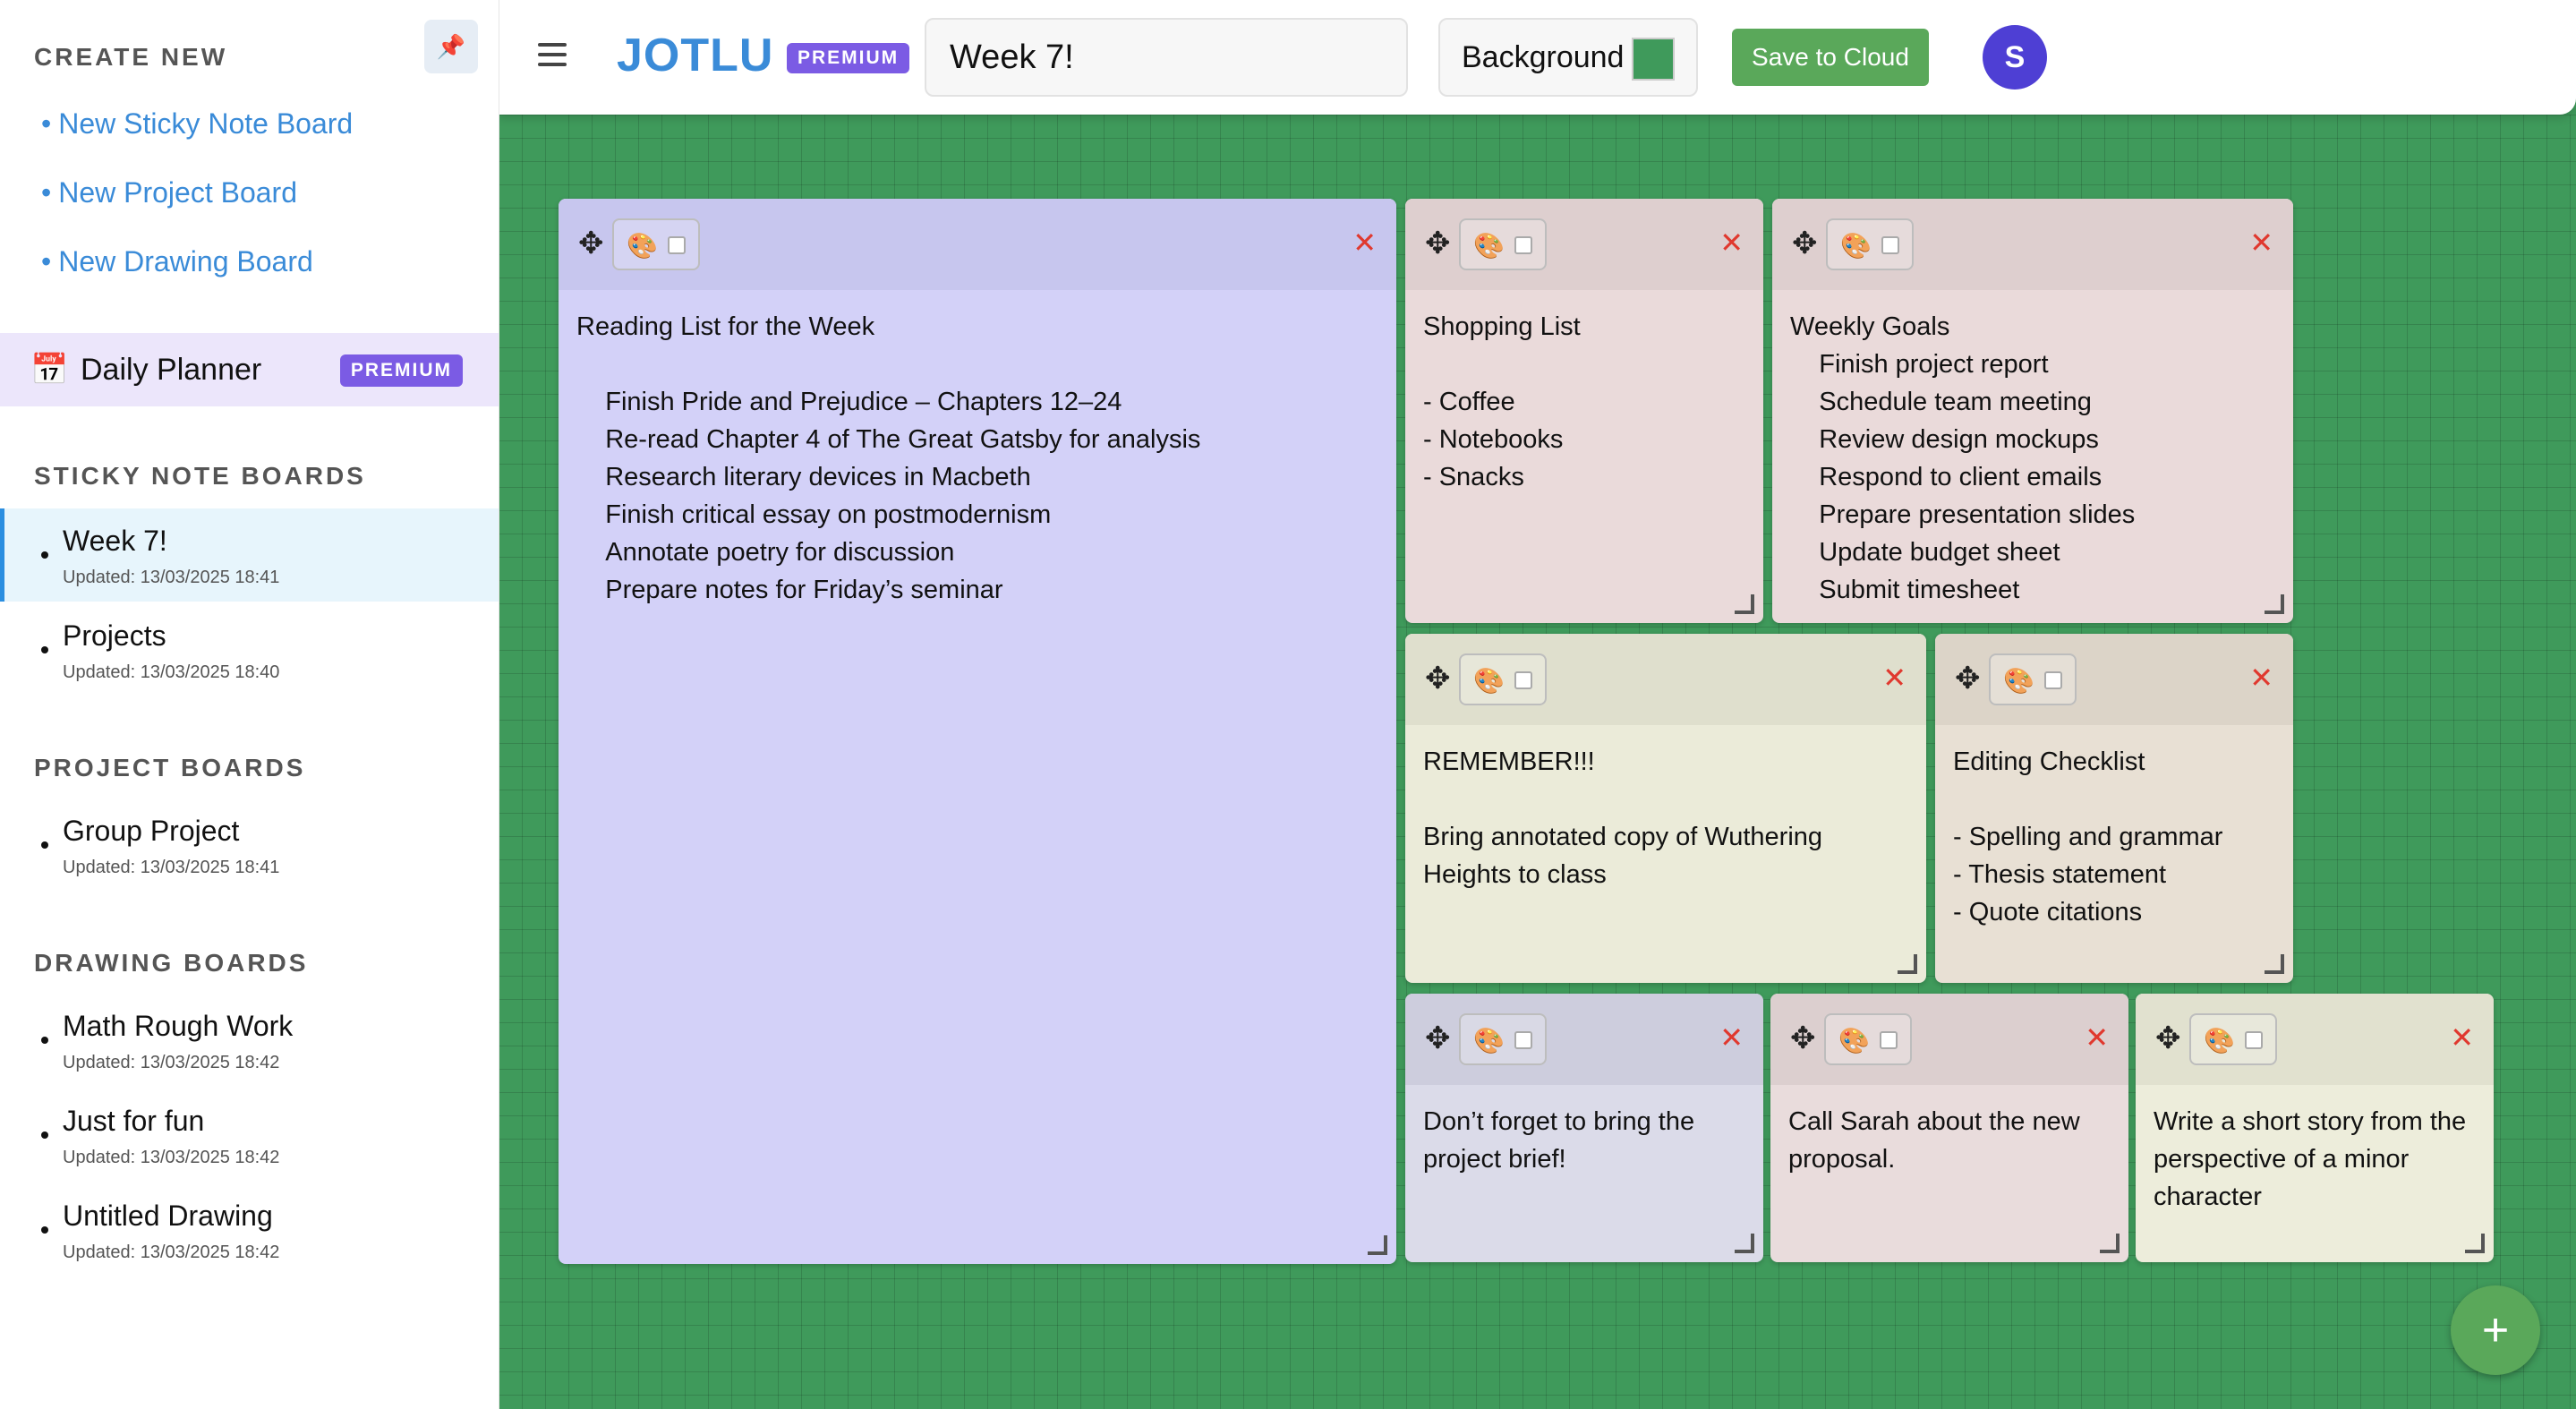 Image resolution: width=2576 pixels, height=1409 pixels. I want to click on menu-icon, so click(552, 57).